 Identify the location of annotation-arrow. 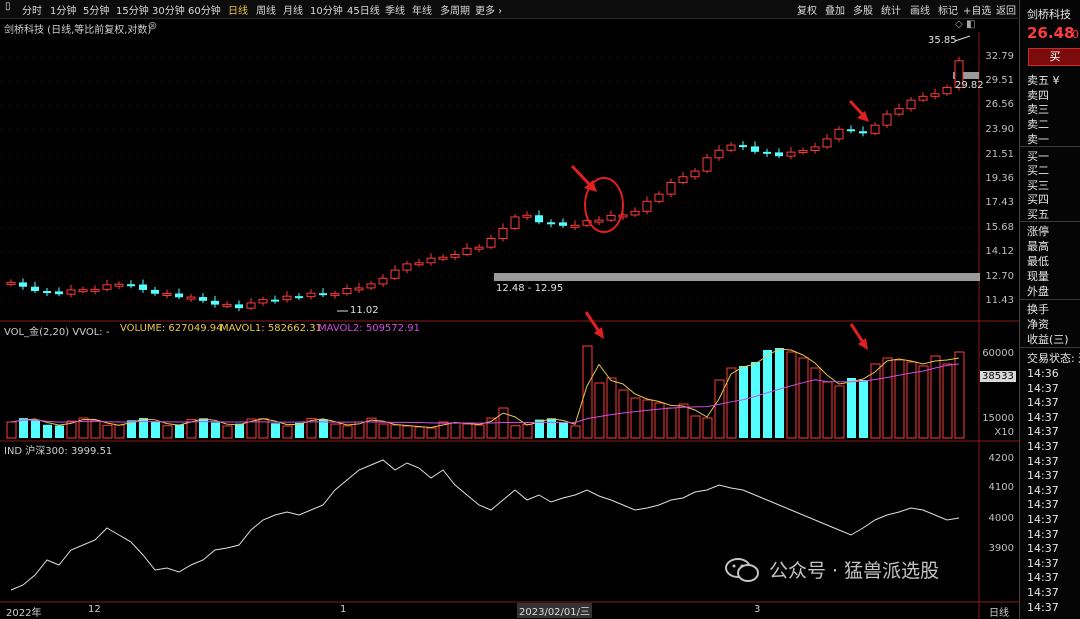
(594, 325).